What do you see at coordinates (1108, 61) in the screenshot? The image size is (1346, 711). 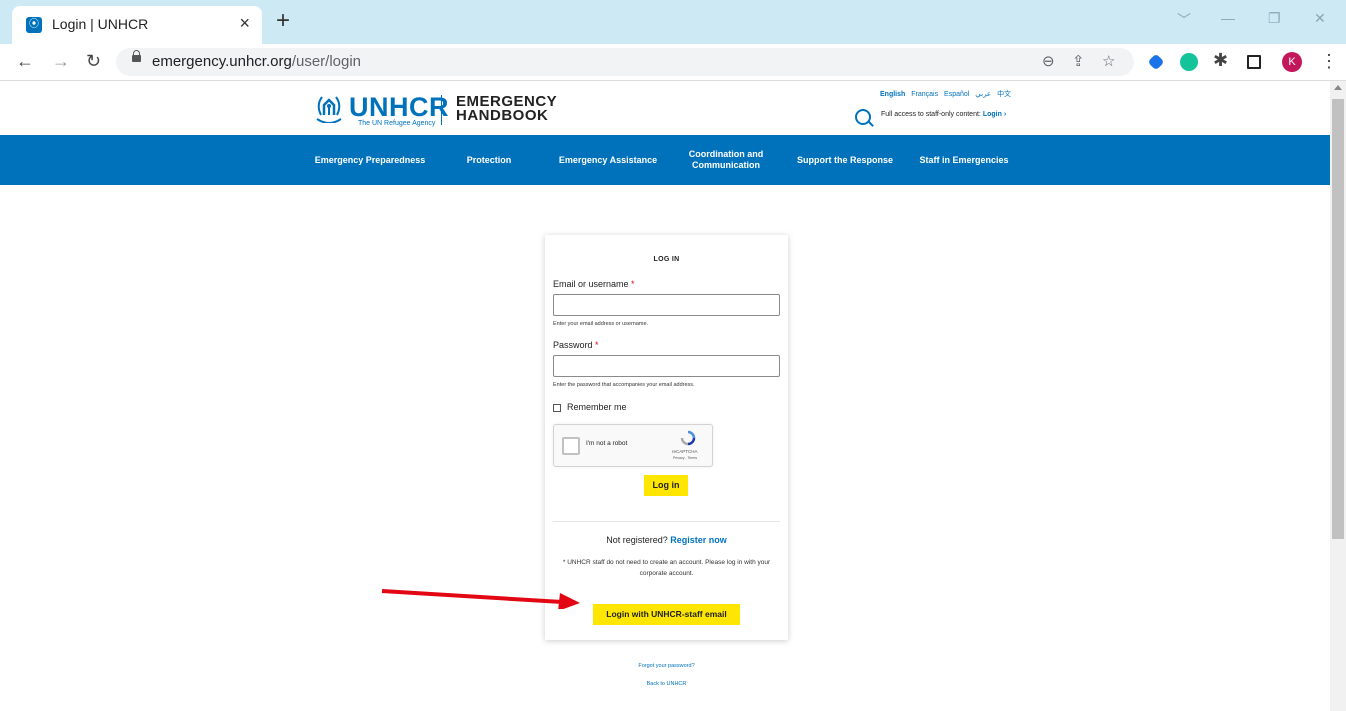 I see `bookmark-star-icon: ☆` at bounding box center [1108, 61].